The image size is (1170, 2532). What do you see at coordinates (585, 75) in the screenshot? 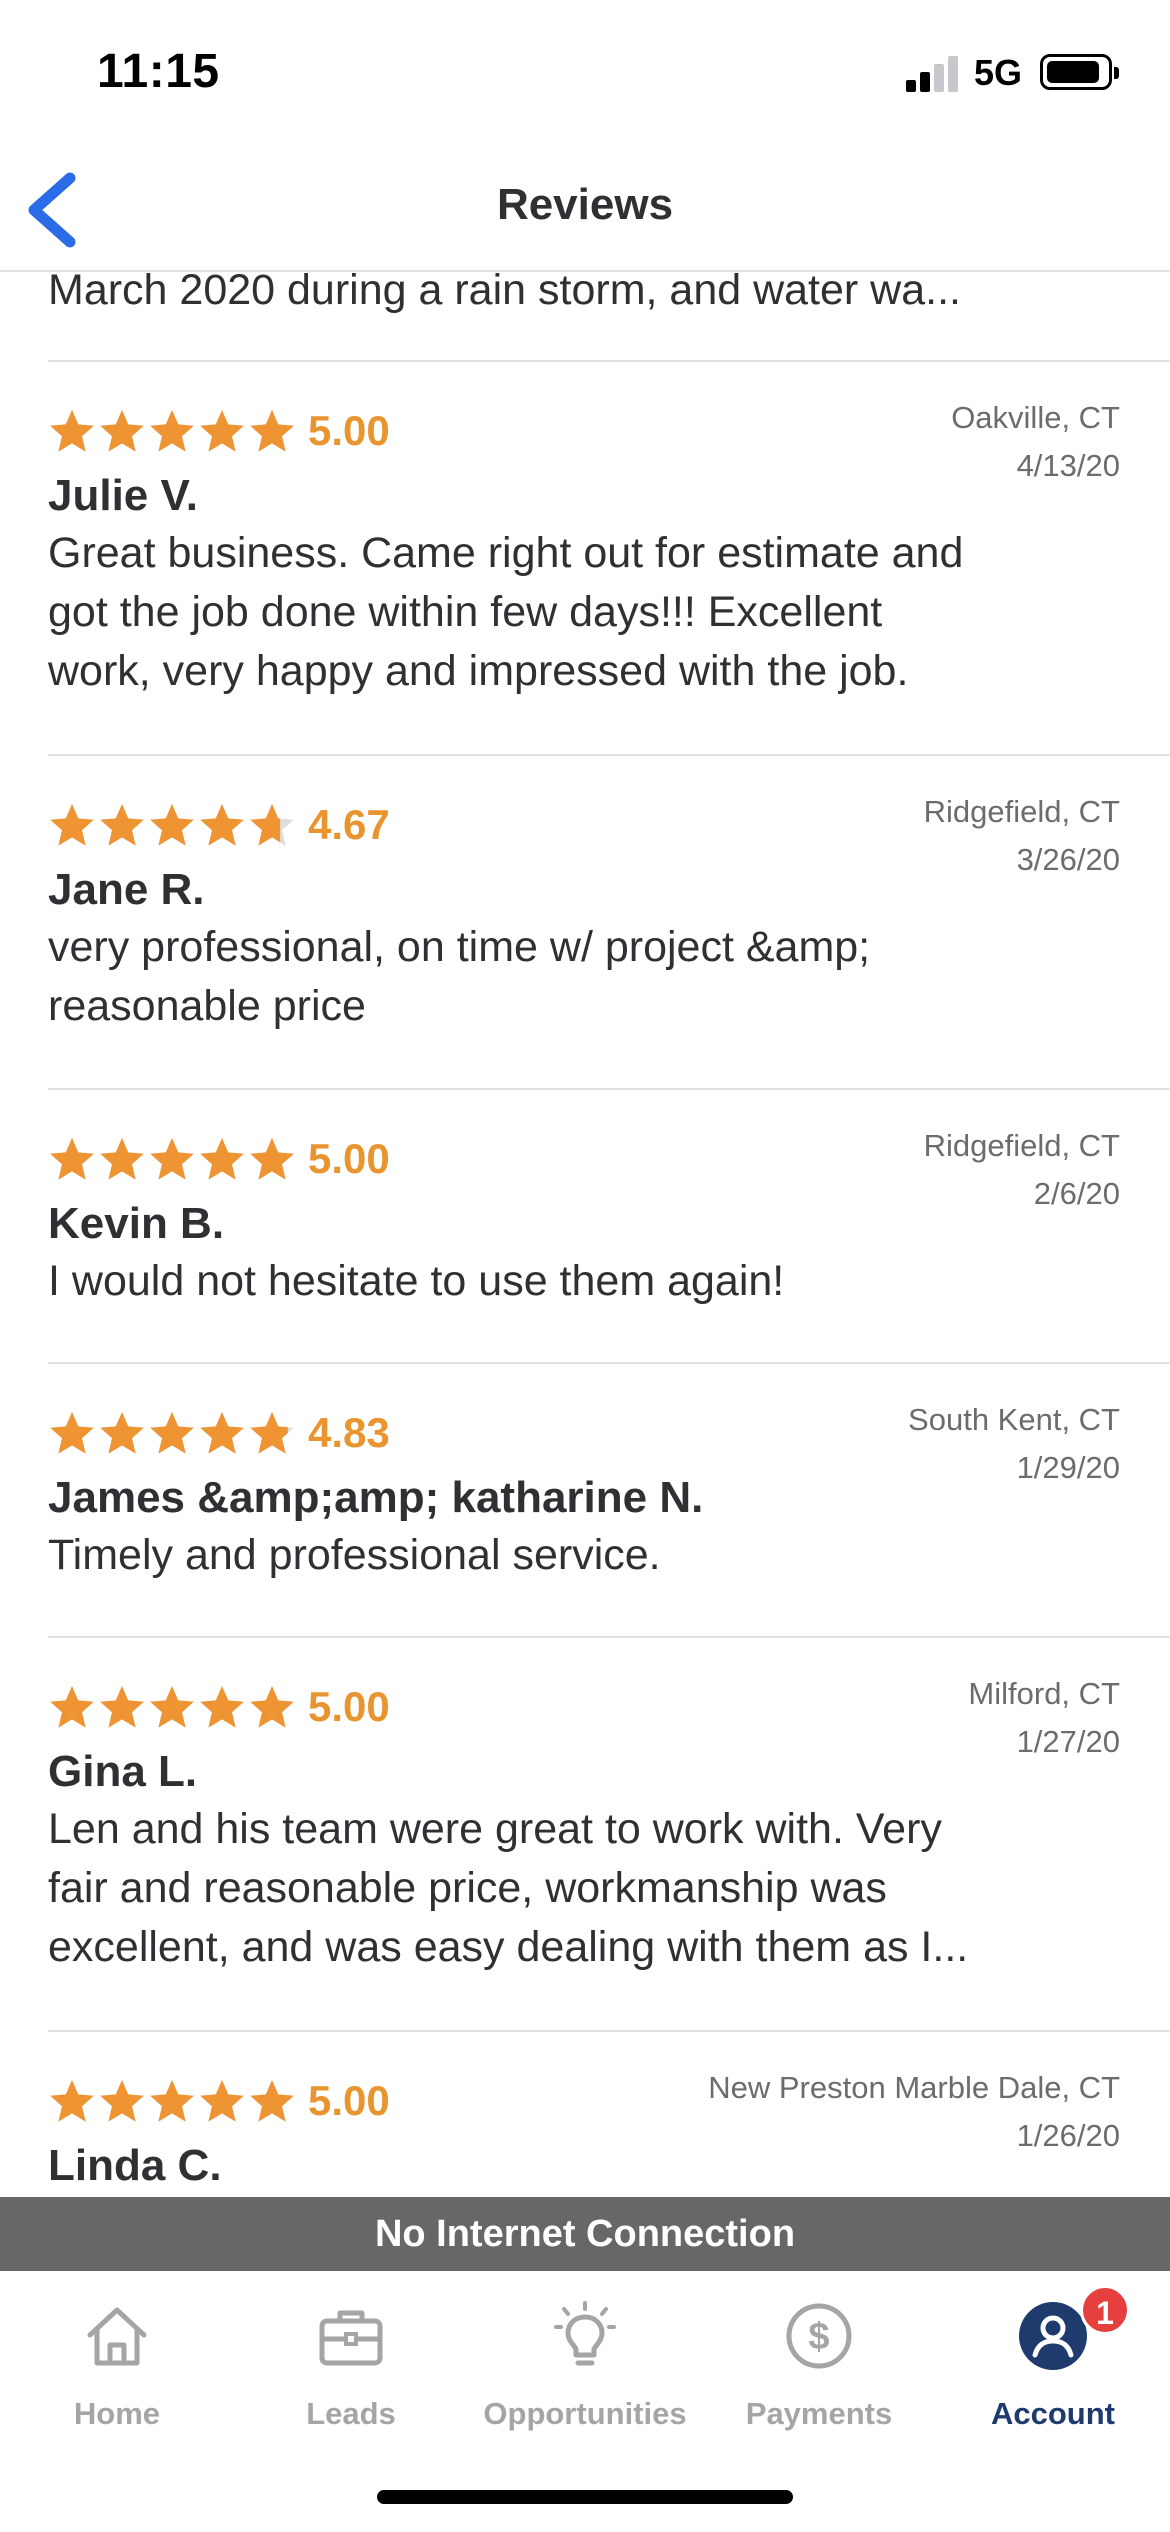
I see `status-bar: 11:15 5G` at bounding box center [585, 75].